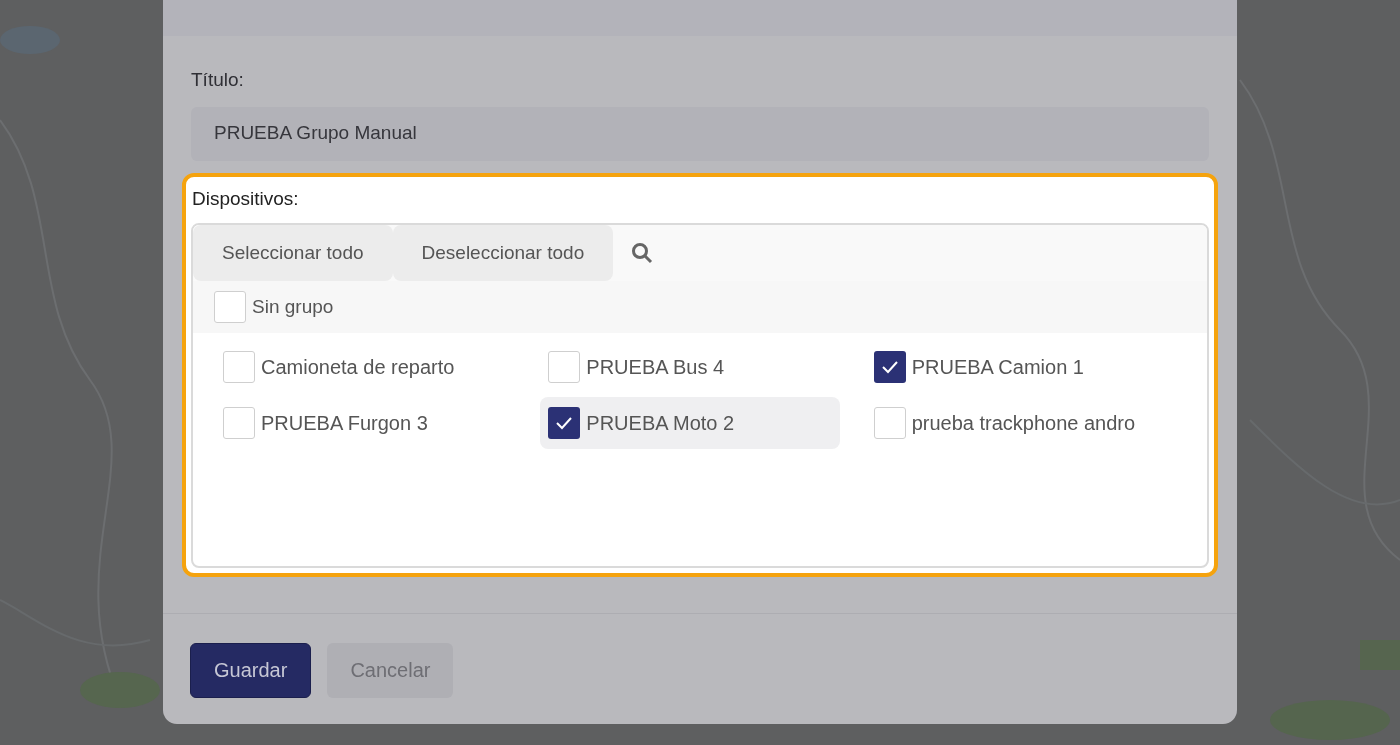 This screenshot has height=745, width=1400. I want to click on search-icon, so click(642, 253).